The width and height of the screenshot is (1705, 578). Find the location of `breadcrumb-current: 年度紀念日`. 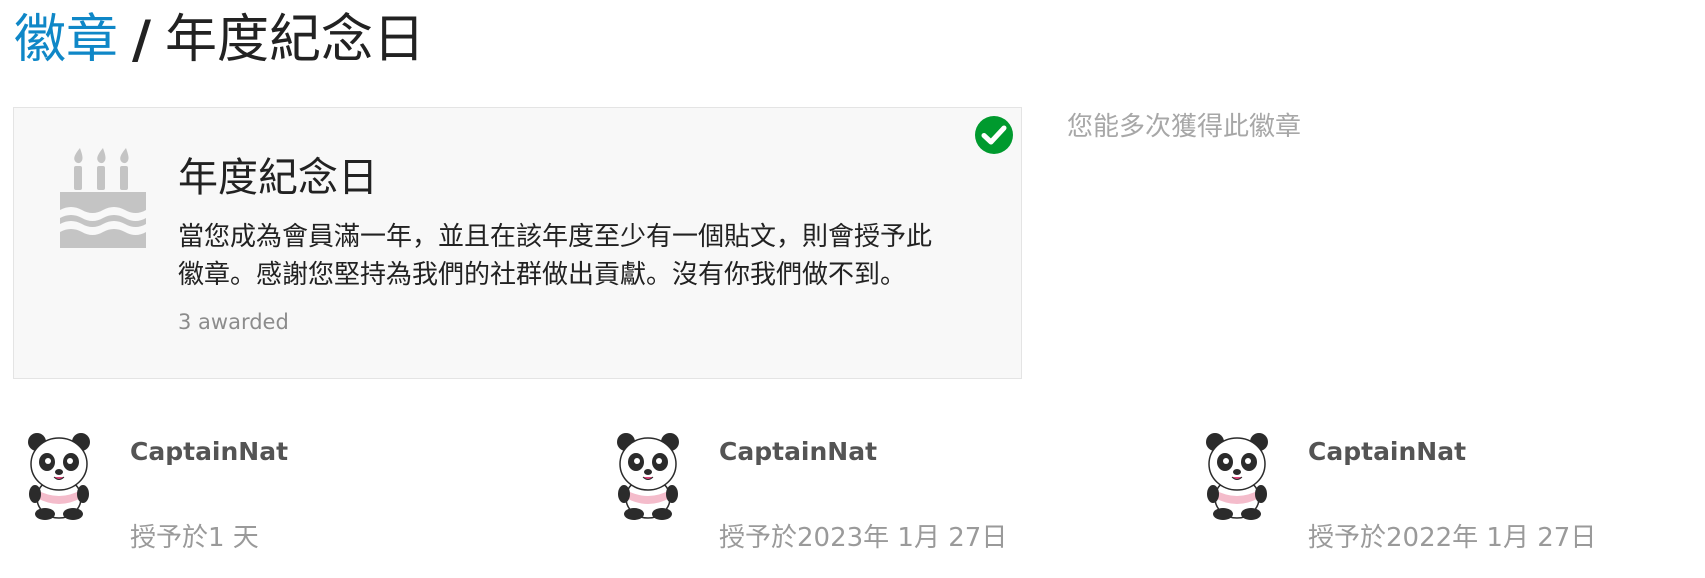

breadcrumb-current: 年度紀念日 is located at coordinates (295, 40).